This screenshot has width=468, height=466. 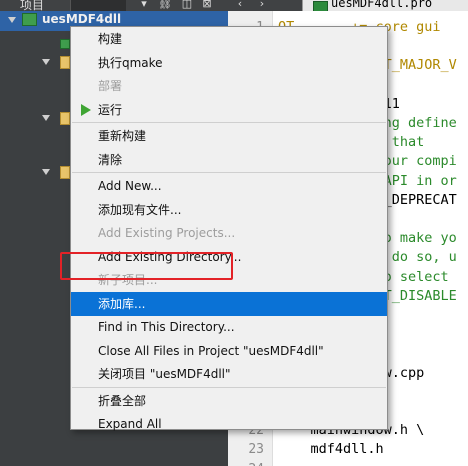 I want to click on panel-title: 项目, so click(x=32, y=5).